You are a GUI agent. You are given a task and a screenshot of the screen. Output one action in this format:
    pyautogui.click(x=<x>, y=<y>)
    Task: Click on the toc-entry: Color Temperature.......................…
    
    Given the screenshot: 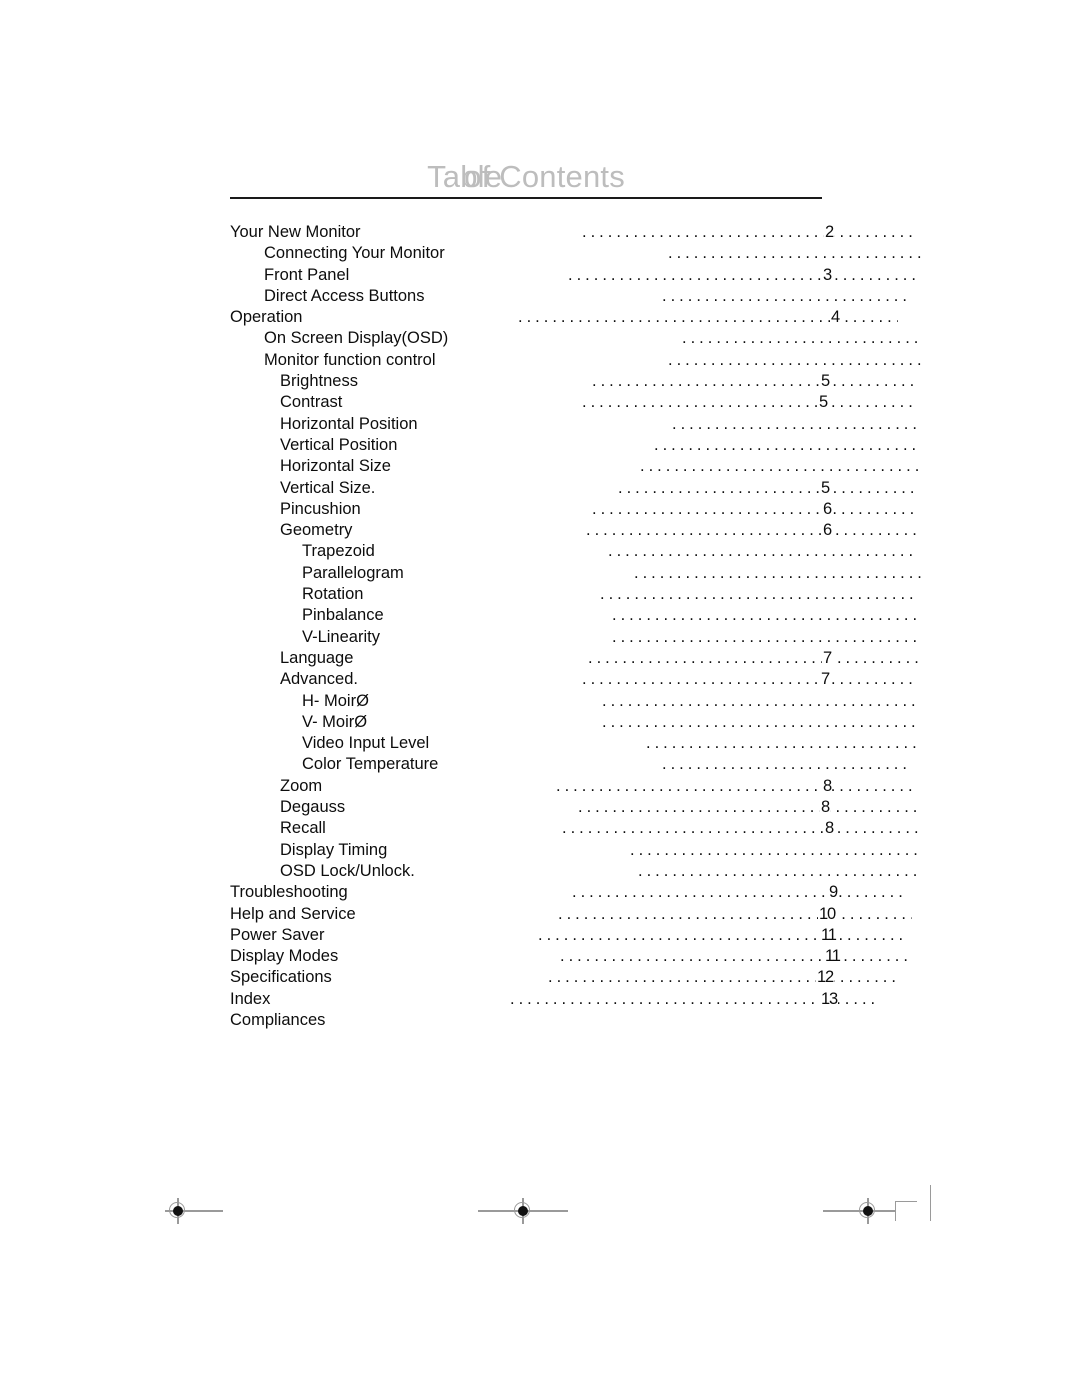 What is the action you would take?
    pyautogui.click(x=580, y=764)
    